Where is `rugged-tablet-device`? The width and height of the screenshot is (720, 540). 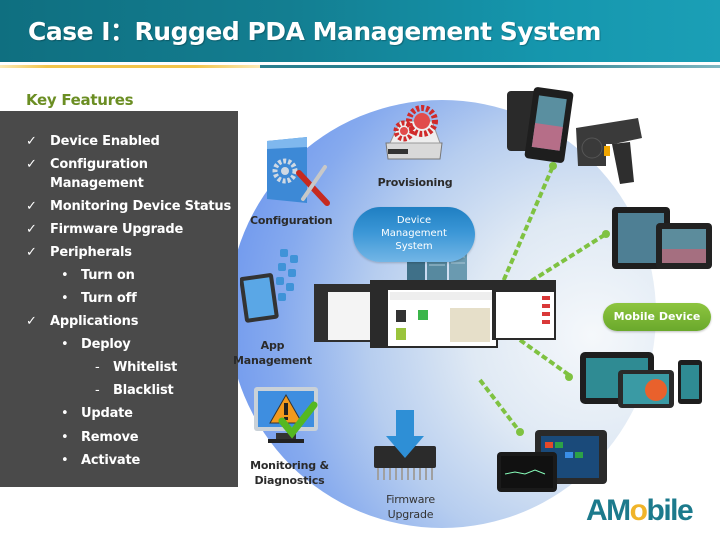
rugged-tablet-device is located at coordinates (662, 238).